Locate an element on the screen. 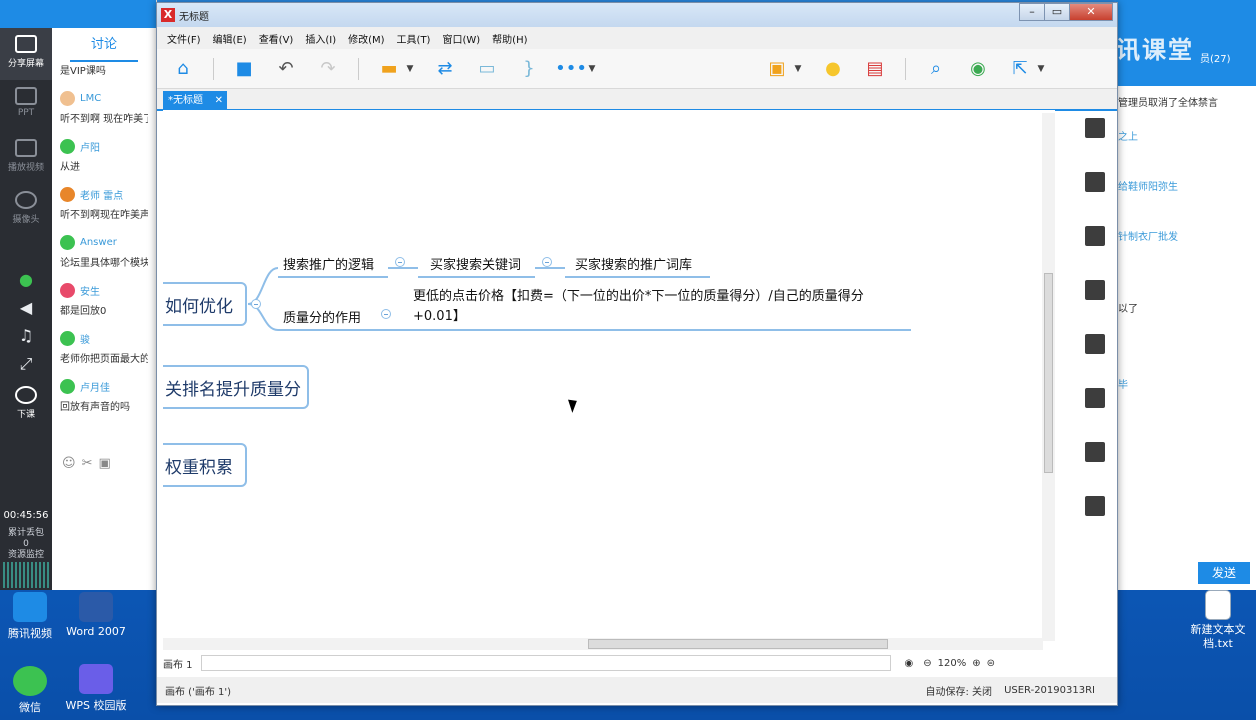 This screenshot has width=1256, height=720. zoom-menu-icon: ⊜ is located at coordinates (991, 663).